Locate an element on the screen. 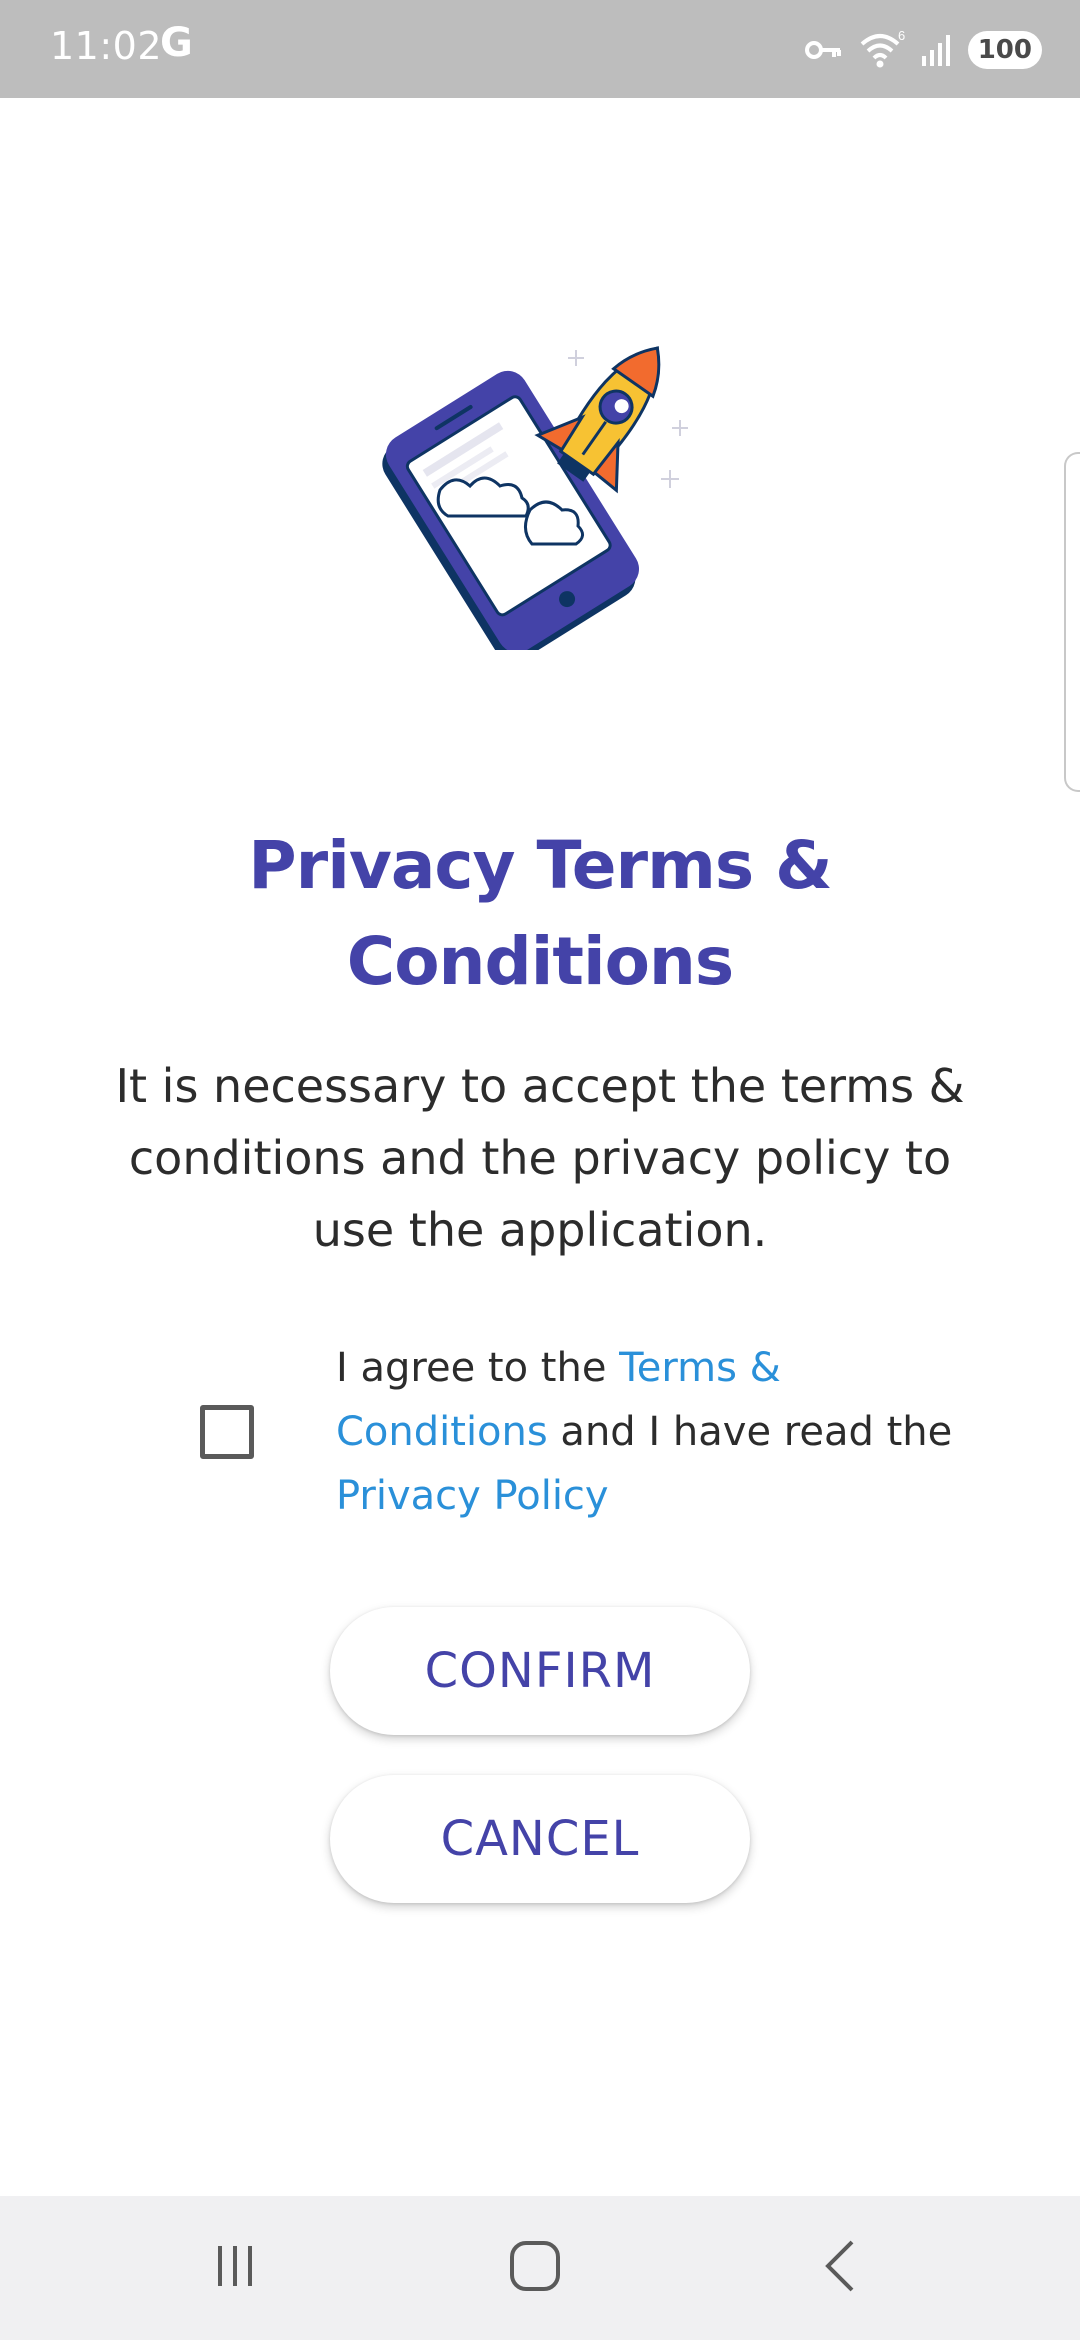 Image resolution: width=1080 pixels, height=2340 pixels. network-badge: 6 is located at coordinates (901, 36).